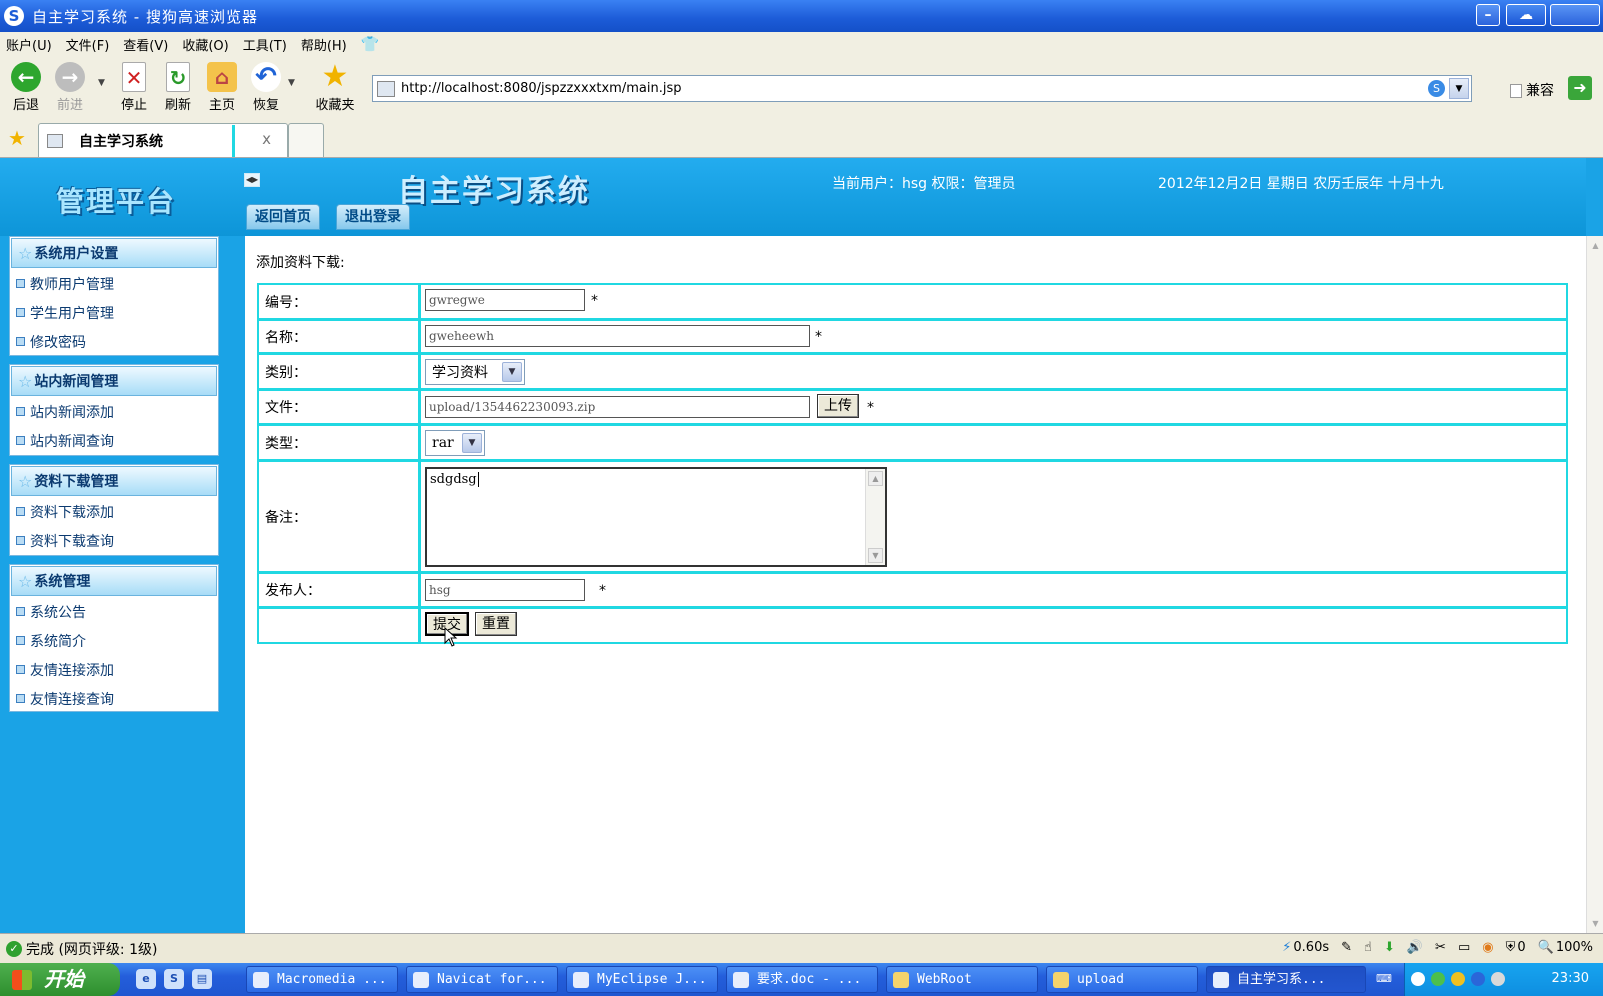  What do you see at coordinates (1122, 979) in the screenshot?
I see `task-upload-folder: upload` at bounding box center [1122, 979].